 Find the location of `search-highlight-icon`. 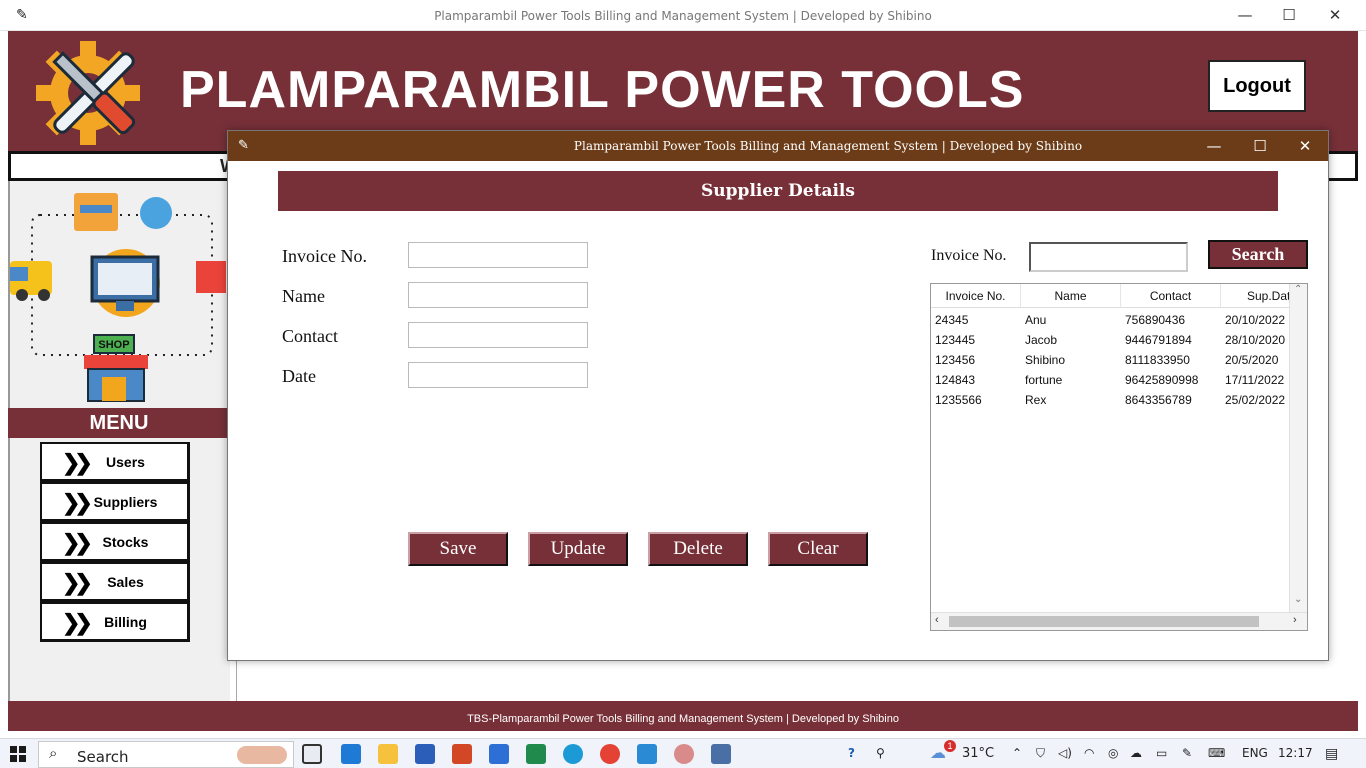

search-highlight-icon is located at coordinates (262, 755).